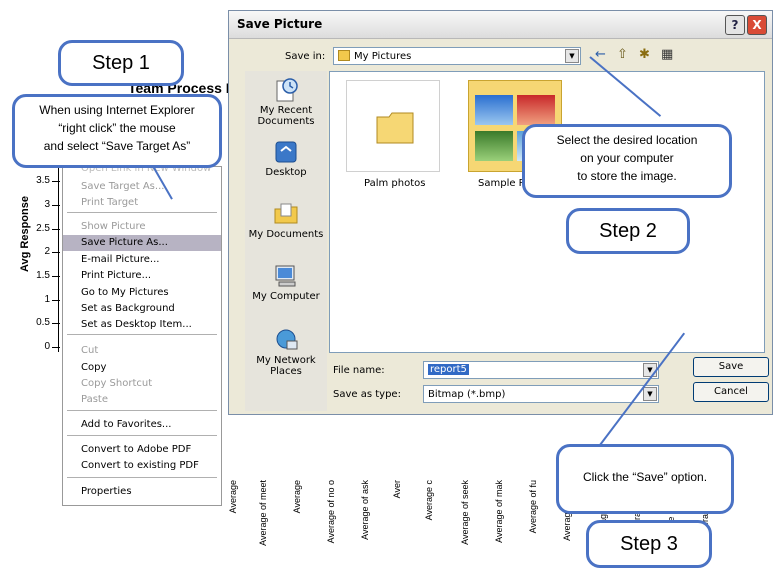 The width and height of the screenshot is (775, 581). I want to click on x-tick-label: Average of fu, so click(533, 507).